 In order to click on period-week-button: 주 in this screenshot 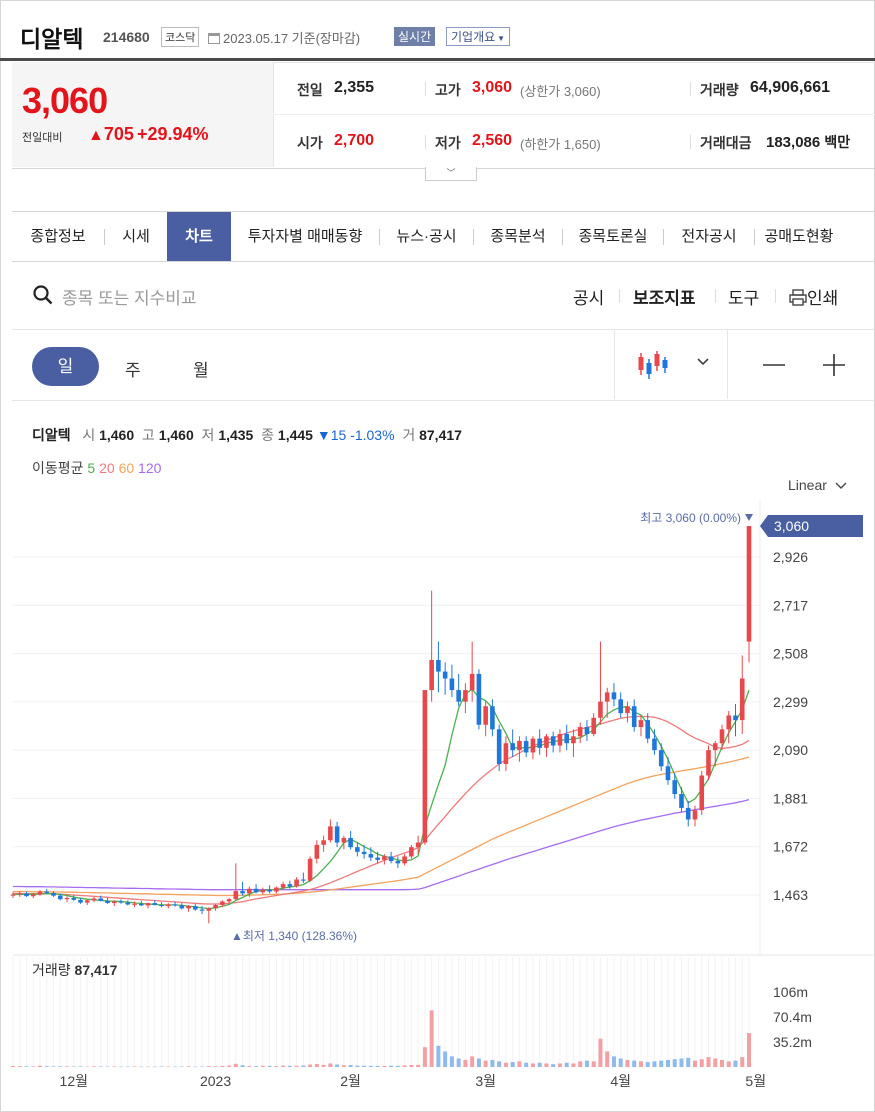, I will do `click(133, 368)`.